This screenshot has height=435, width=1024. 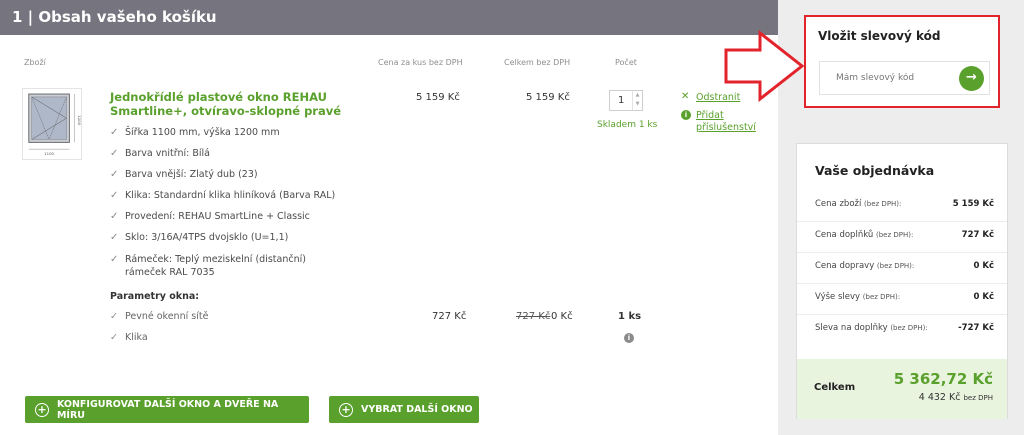 What do you see at coordinates (35, 62) in the screenshot?
I see `column-header-item: Zboží` at bounding box center [35, 62].